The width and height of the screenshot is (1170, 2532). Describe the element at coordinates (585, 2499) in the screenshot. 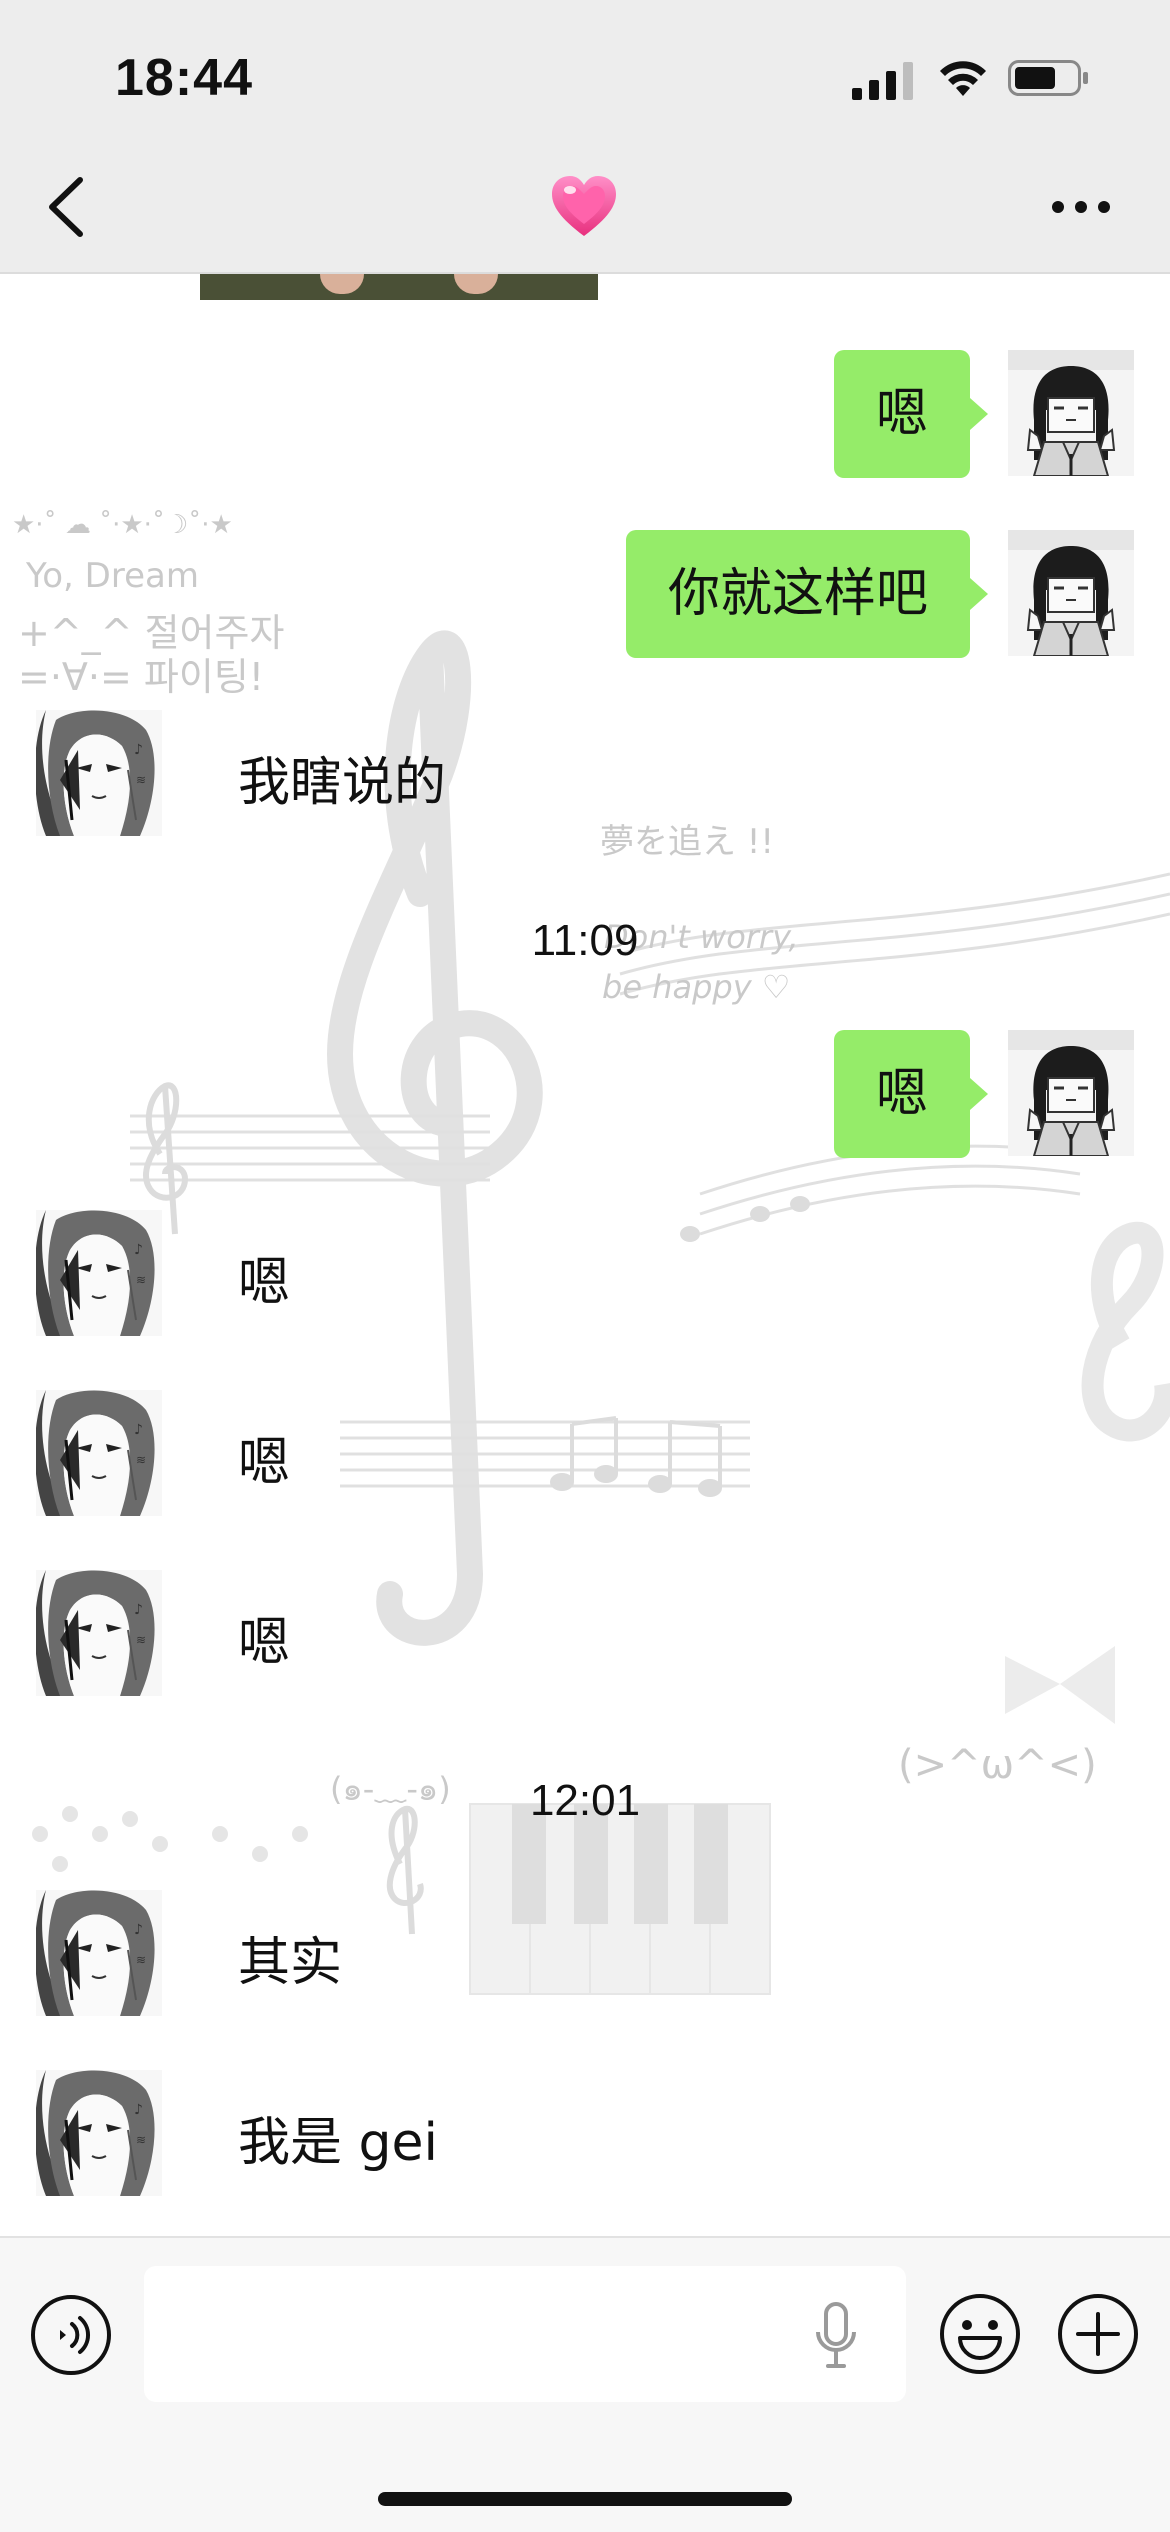

I see `home-indicator` at that location.